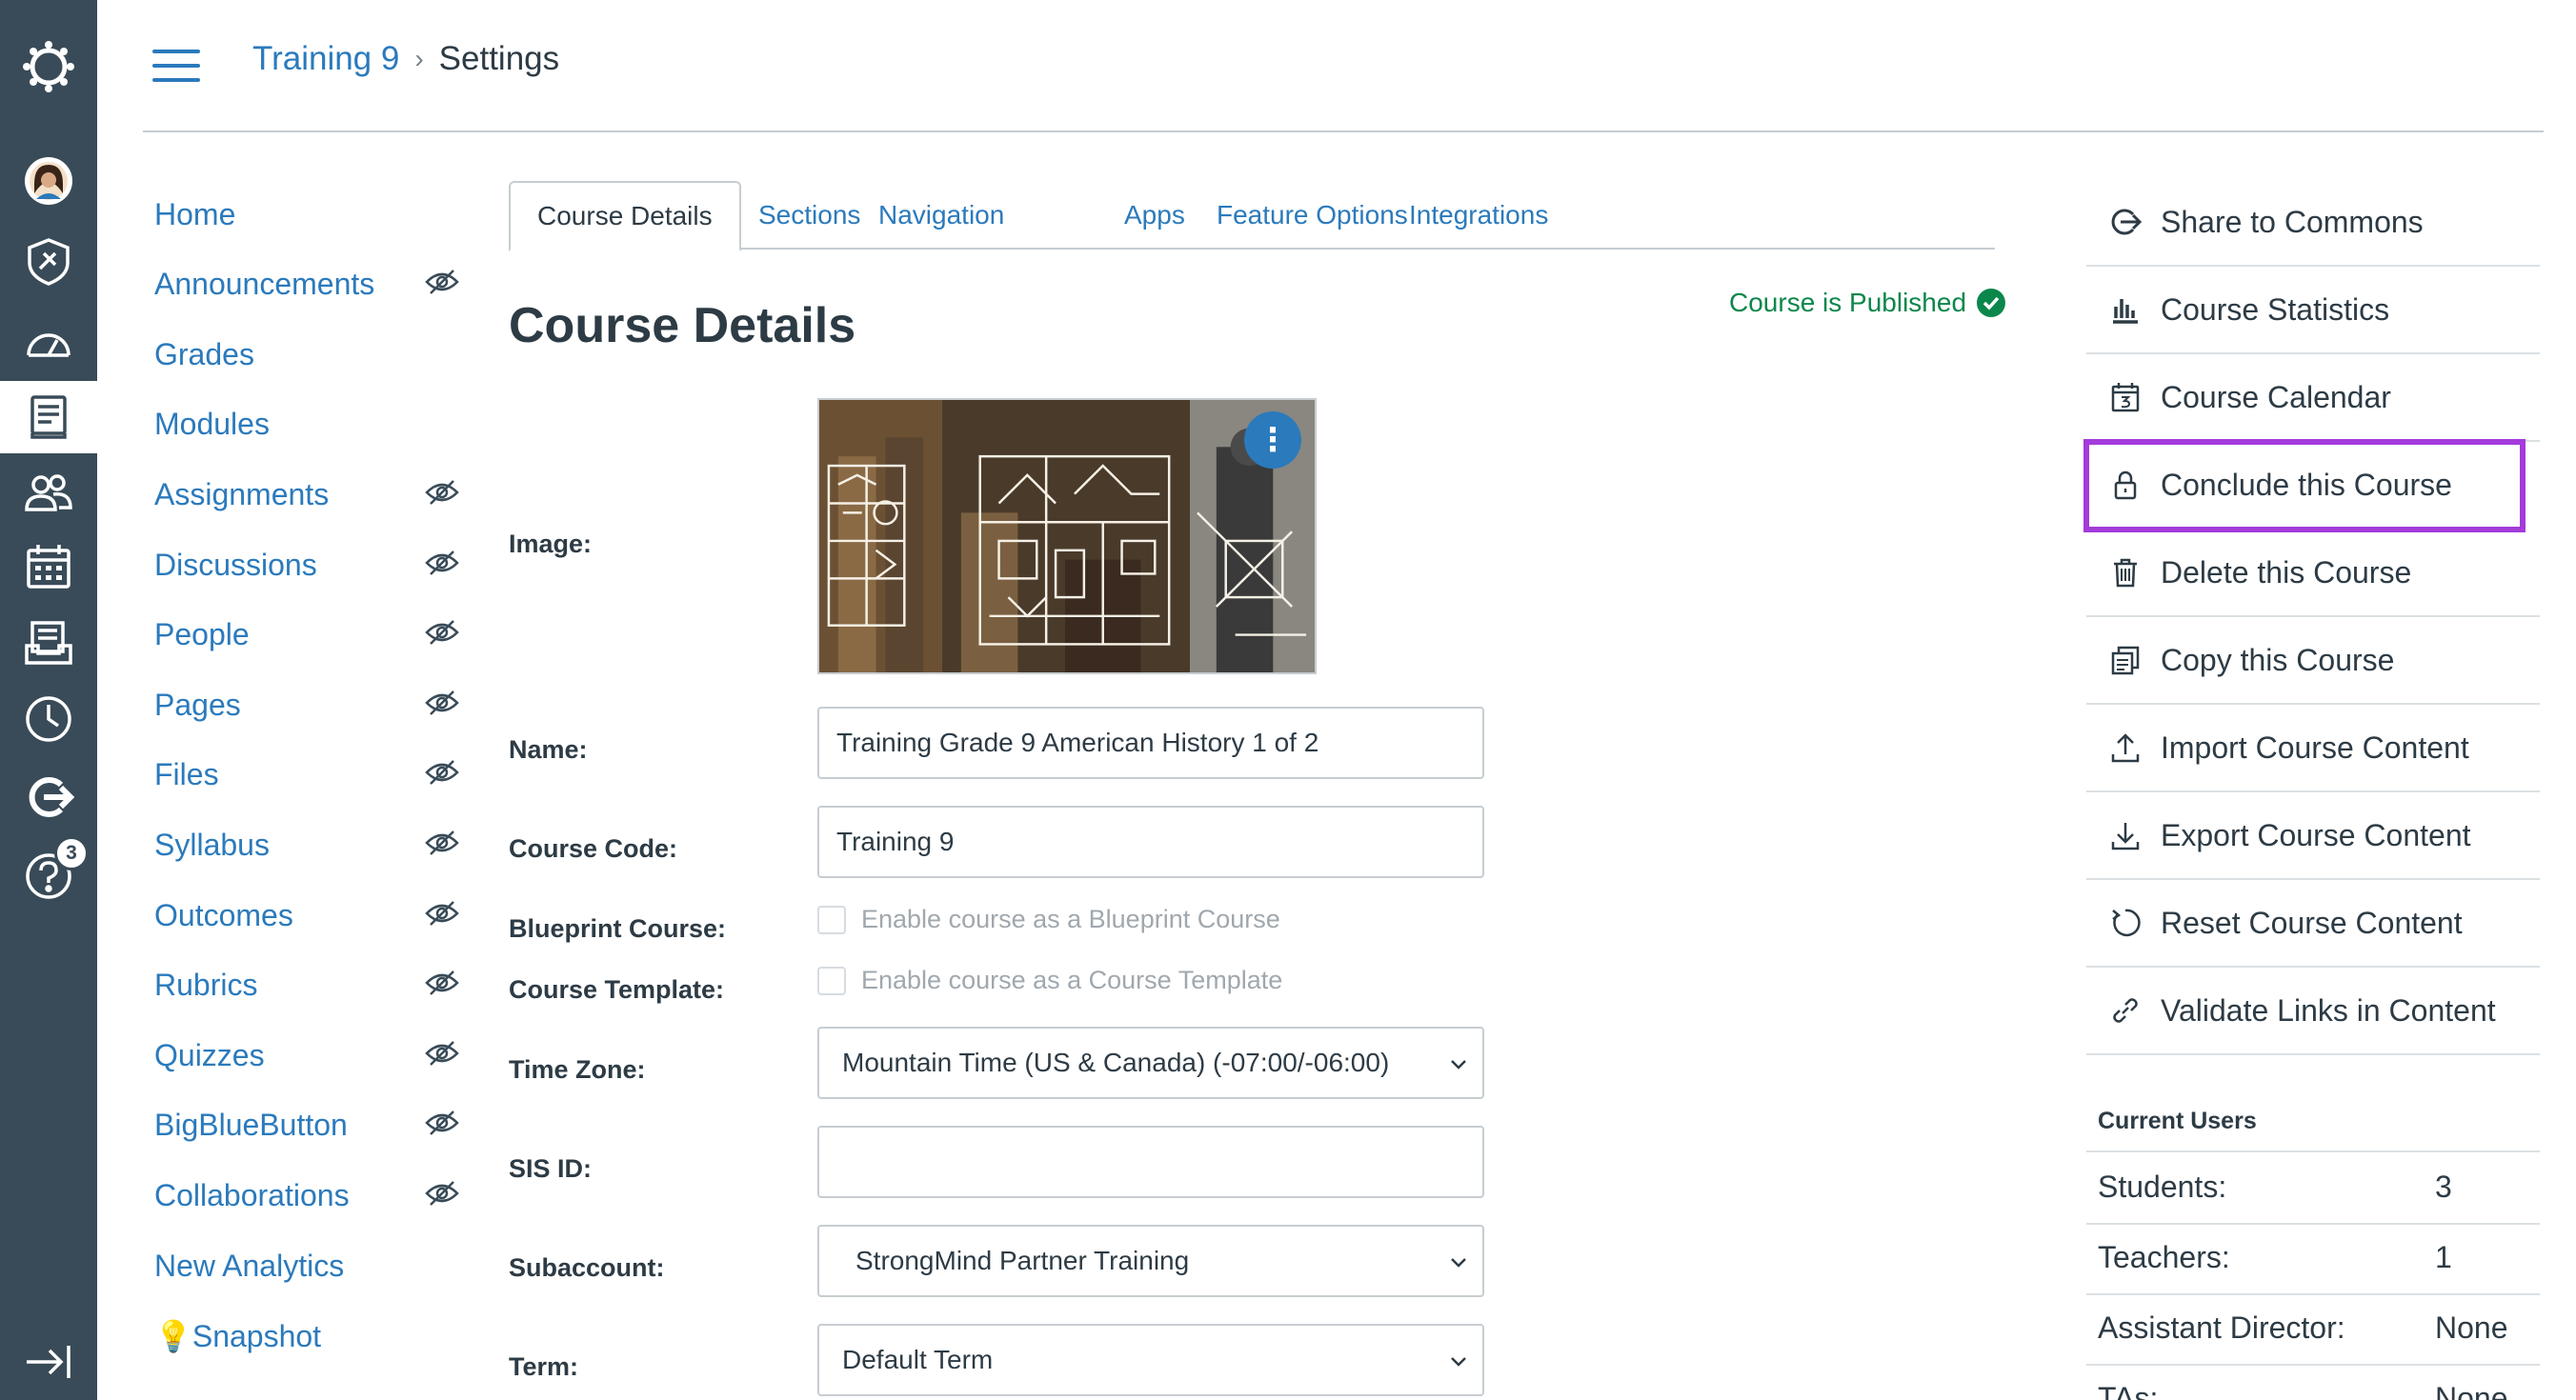 This screenshot has width=2576, height=1400. What do you see at coordinates (617, 990) in the screenshot?
I see `template-label: Course Template:` at bounding box center [617, 990].